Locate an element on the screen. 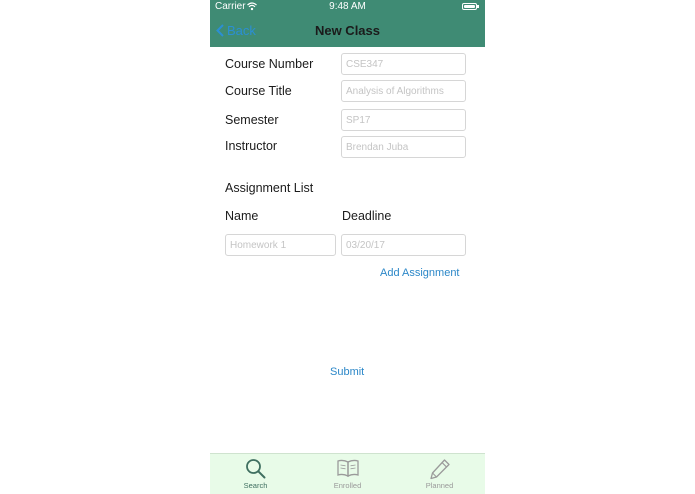 Image resolution: width=695 pixels, height=494 pixels. deadline-column-header: Deadline is located at coordinates (367, 216).